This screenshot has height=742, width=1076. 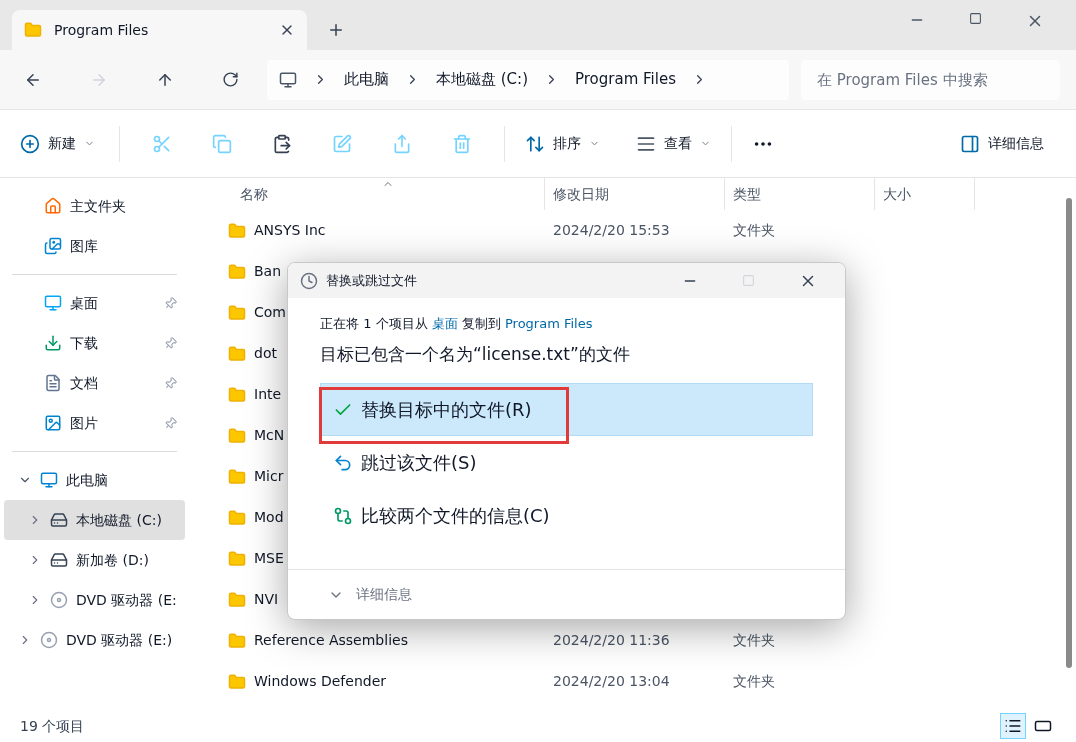 I want to click on option-button: 替换目标中的文件(R), so click(x=566, y=409).